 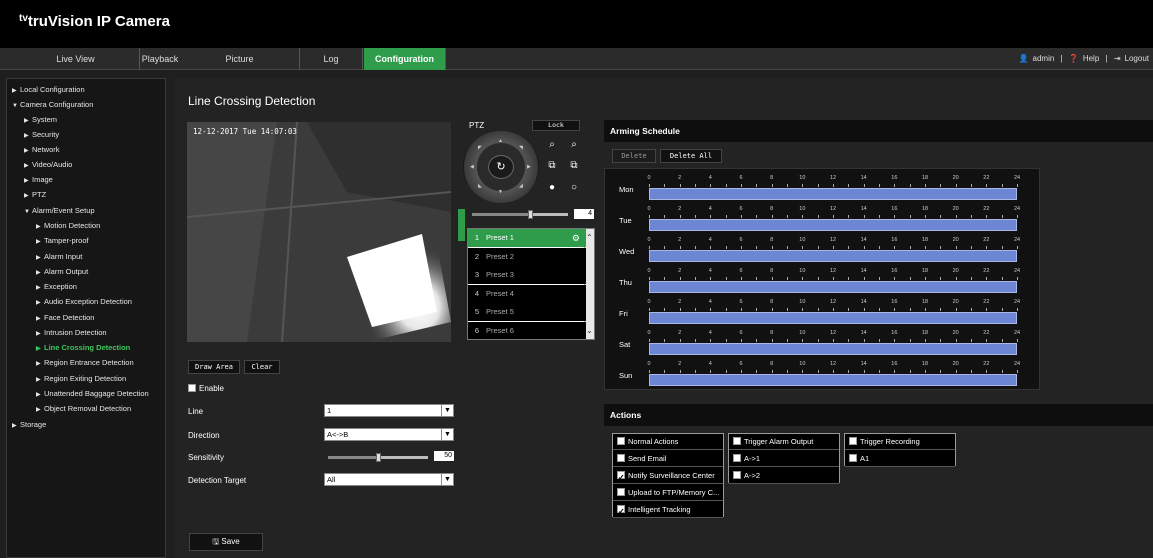 I want to click on recording-header: Trigger Recording, so click(x=900, y=442).